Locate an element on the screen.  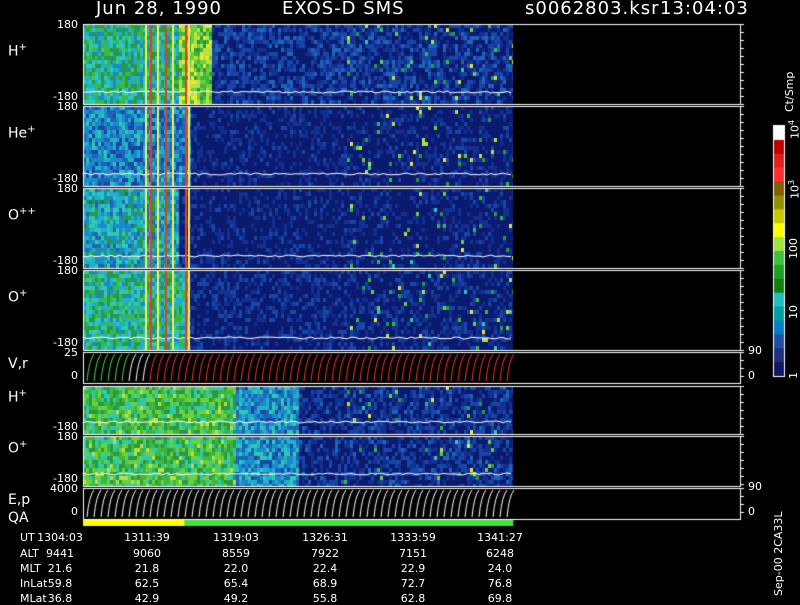
ephemeris-value: 65.4 is located at coordinates (236, 583).